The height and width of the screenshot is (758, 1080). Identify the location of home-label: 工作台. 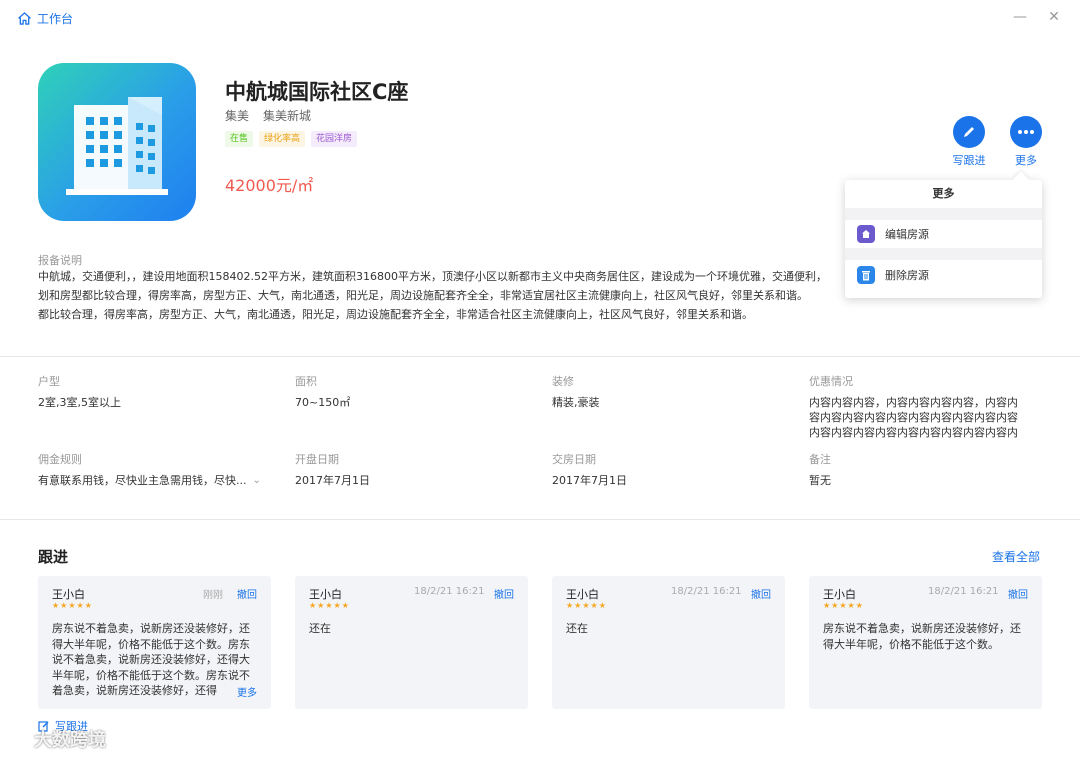
(55, 19).